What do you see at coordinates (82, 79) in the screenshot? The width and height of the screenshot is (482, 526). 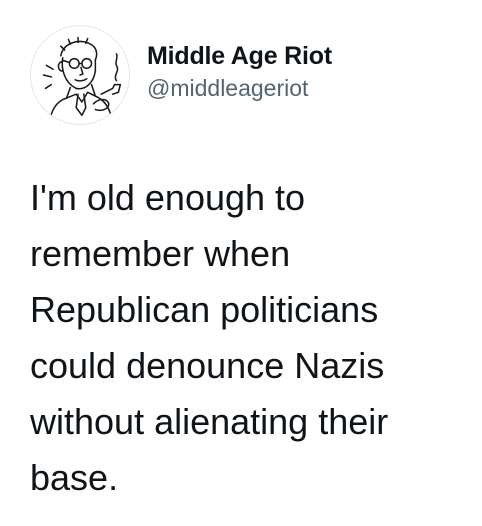 I see `man-with-pipe-icon` at bounding box center [82, 79].